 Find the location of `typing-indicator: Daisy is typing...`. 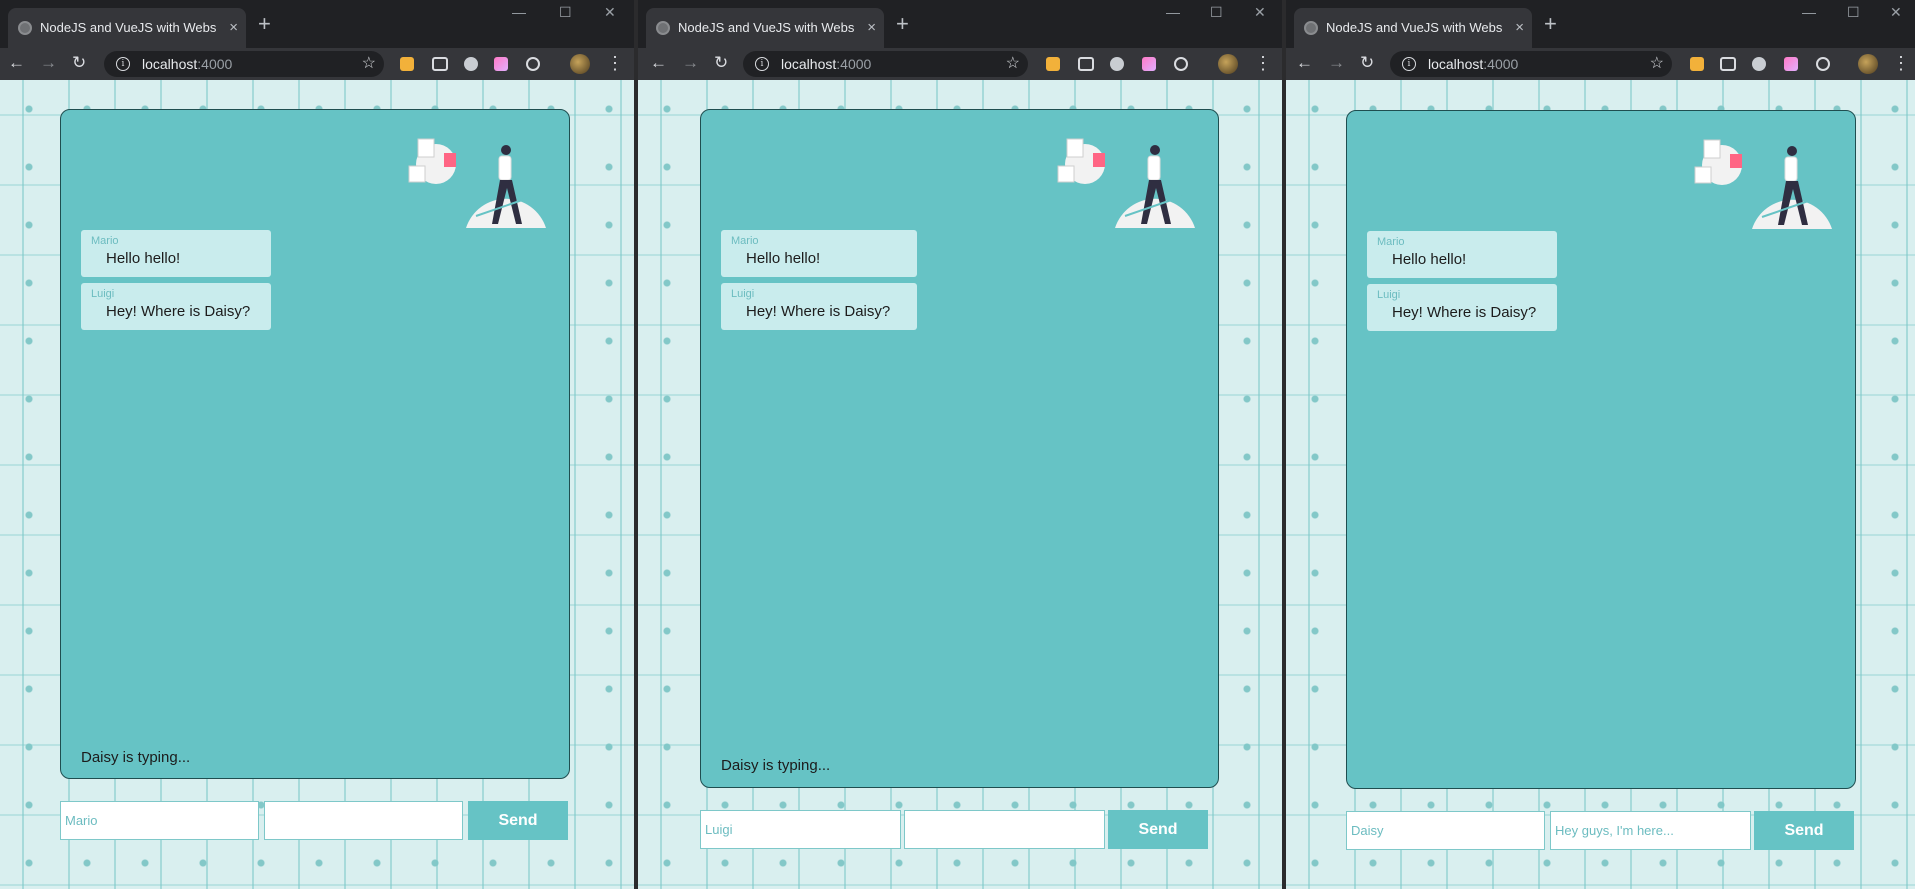

typing-indicator: Daisy is typing... is located at coordinates (136, 757).